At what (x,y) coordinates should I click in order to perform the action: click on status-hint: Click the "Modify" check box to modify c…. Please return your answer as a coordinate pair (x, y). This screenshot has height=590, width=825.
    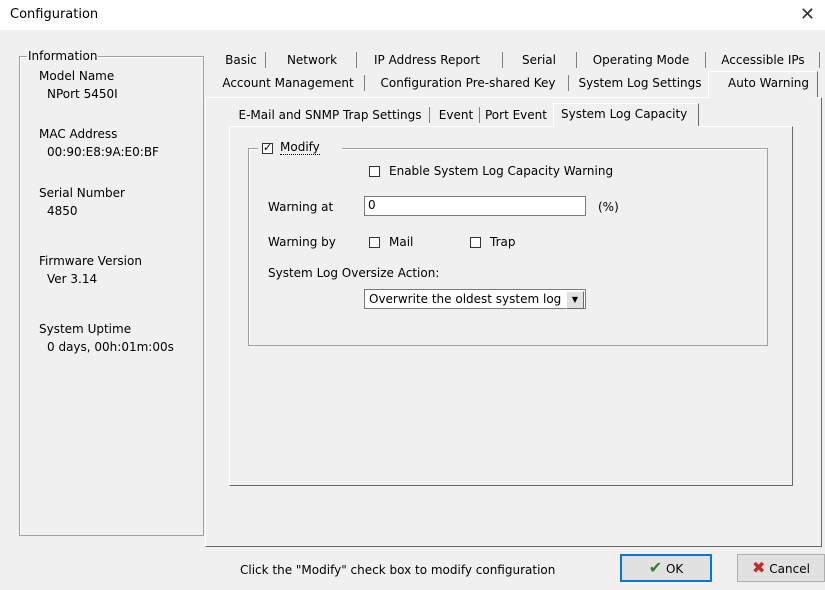
    Looking at the image, I should click on (398, 570).